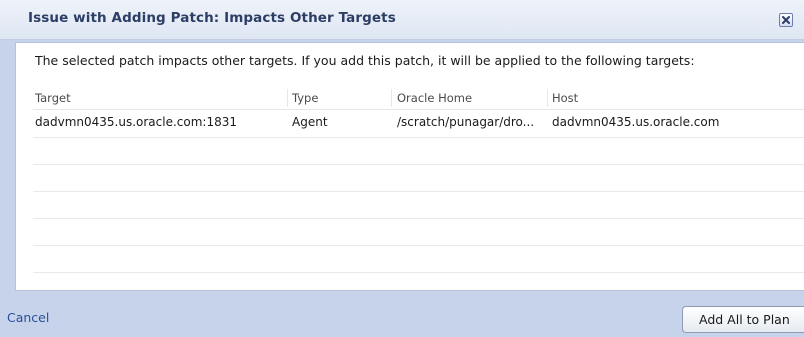  What do you see at coordinates (636, 122) in the screenshot?
I see `cell-host: dadvmn0435.us.oracle.com` at bounding box center [636, 122].